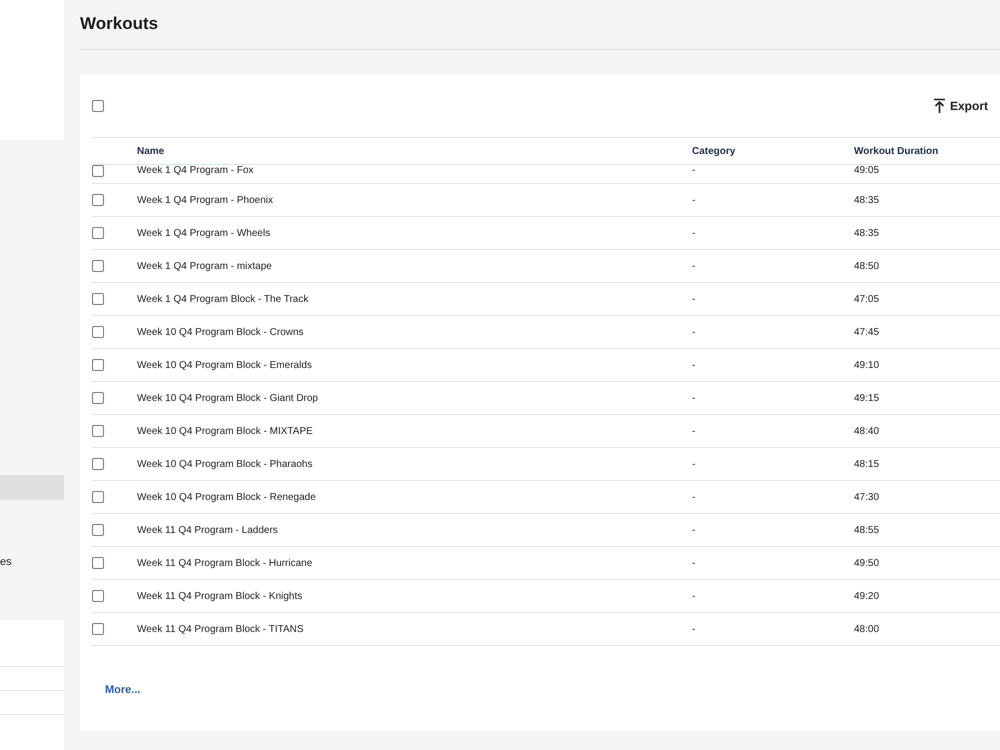  What do you see at coordinates (98, 106) in the screenshot?
I see `select-all-checkbox` at bounding box center [98, 106].